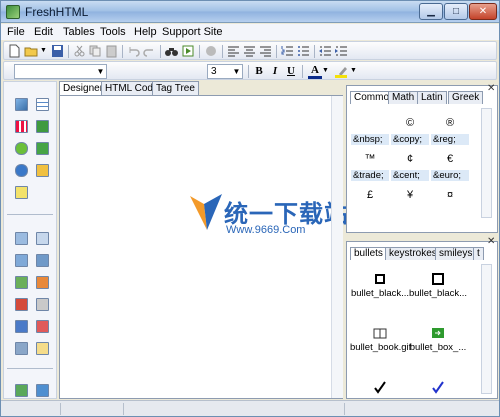 This screenshot has height=417, width=500. Describe the element at coordinates (211, 51) in the screenshot. I see `spellcheck-icon` at that location.